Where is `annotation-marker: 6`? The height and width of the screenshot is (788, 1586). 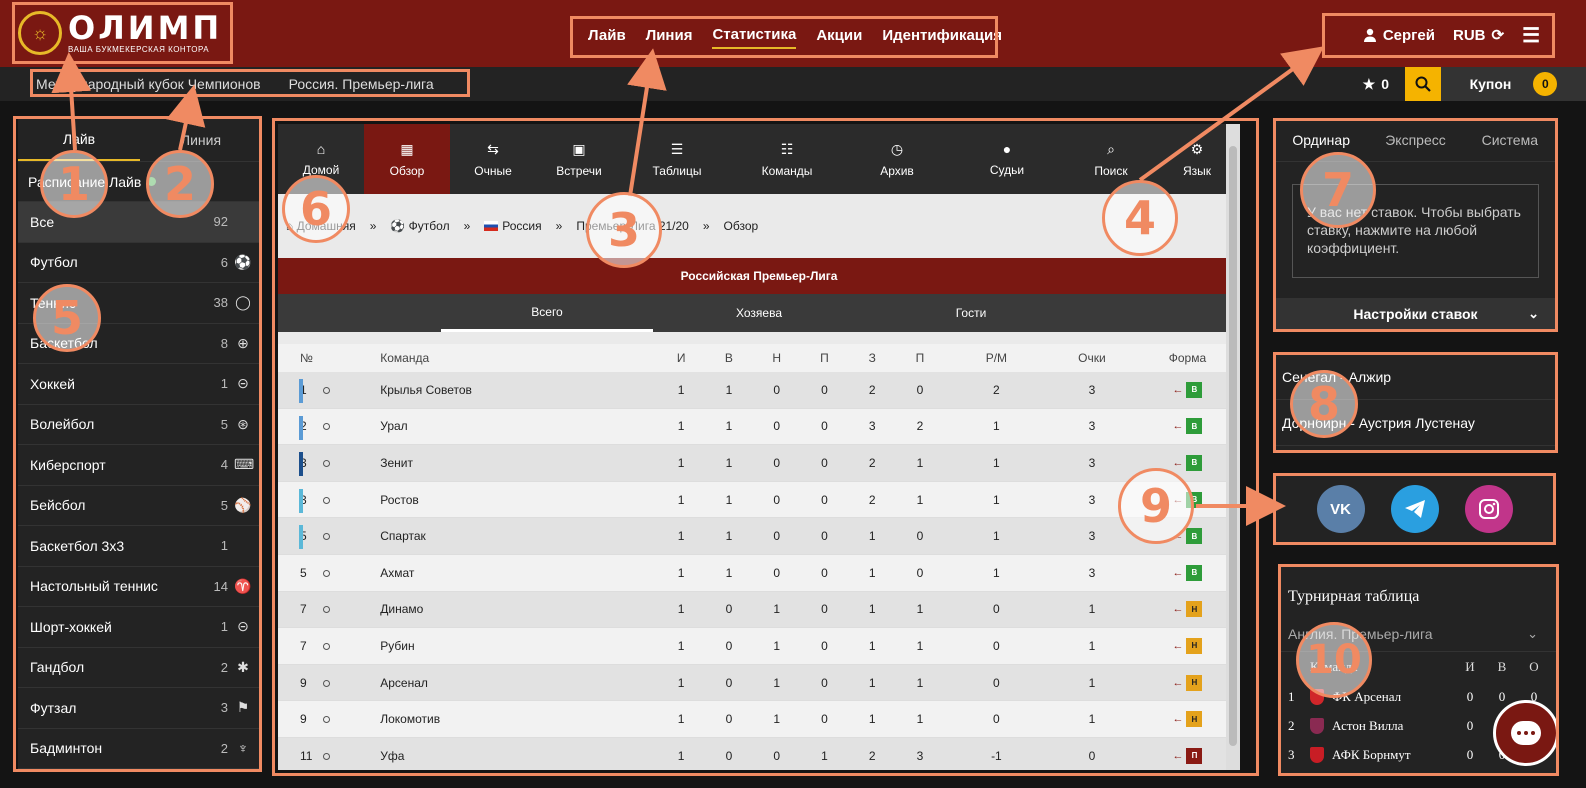
annotation-marker: 6 is located at coordinates (316, 209).